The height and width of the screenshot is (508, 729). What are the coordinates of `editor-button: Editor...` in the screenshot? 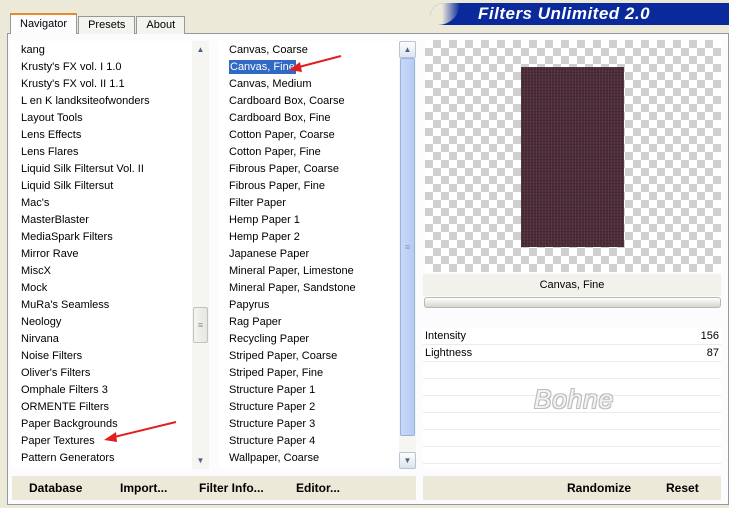 It's located at (318, 488).